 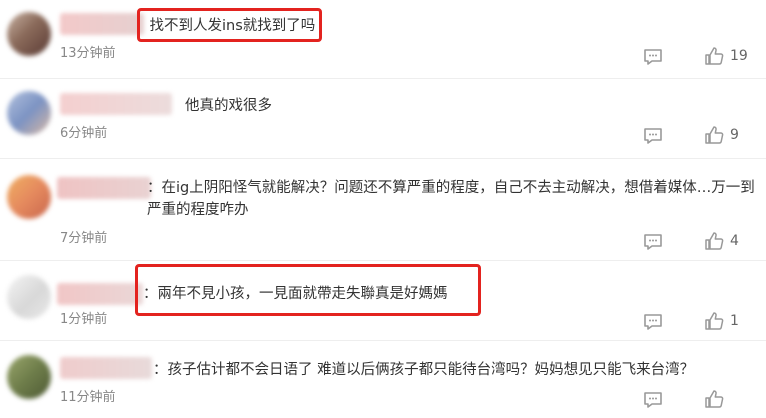 What do you see at coordinates (84, 238) in the screenshot?
I see `comment-time: 7分钟前` at bounding box center [84, 238].